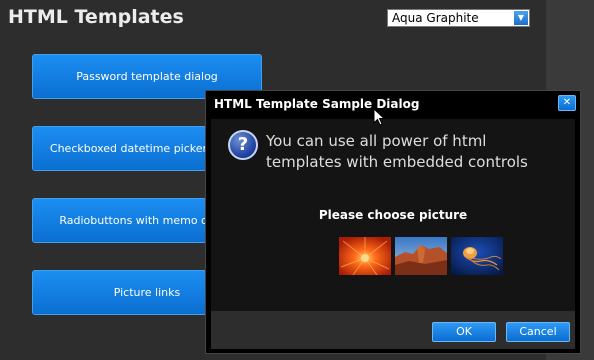  Describe the element at coordinates (567, 103) in the screenshot. I see `close-icon: ✕` at that location.